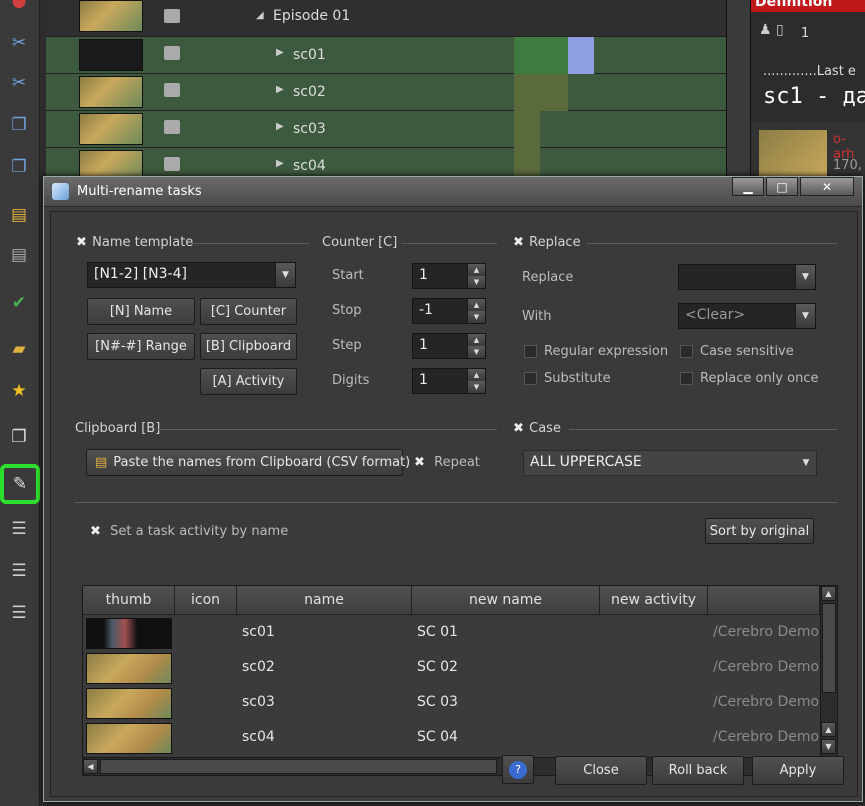 Image resolution: width=865 pixels, height=806 pixels. What do you see at coordinates (248, 311) in the screenshot?
I see `counter-button: [C] Counter` at bounding box center [248, 311].